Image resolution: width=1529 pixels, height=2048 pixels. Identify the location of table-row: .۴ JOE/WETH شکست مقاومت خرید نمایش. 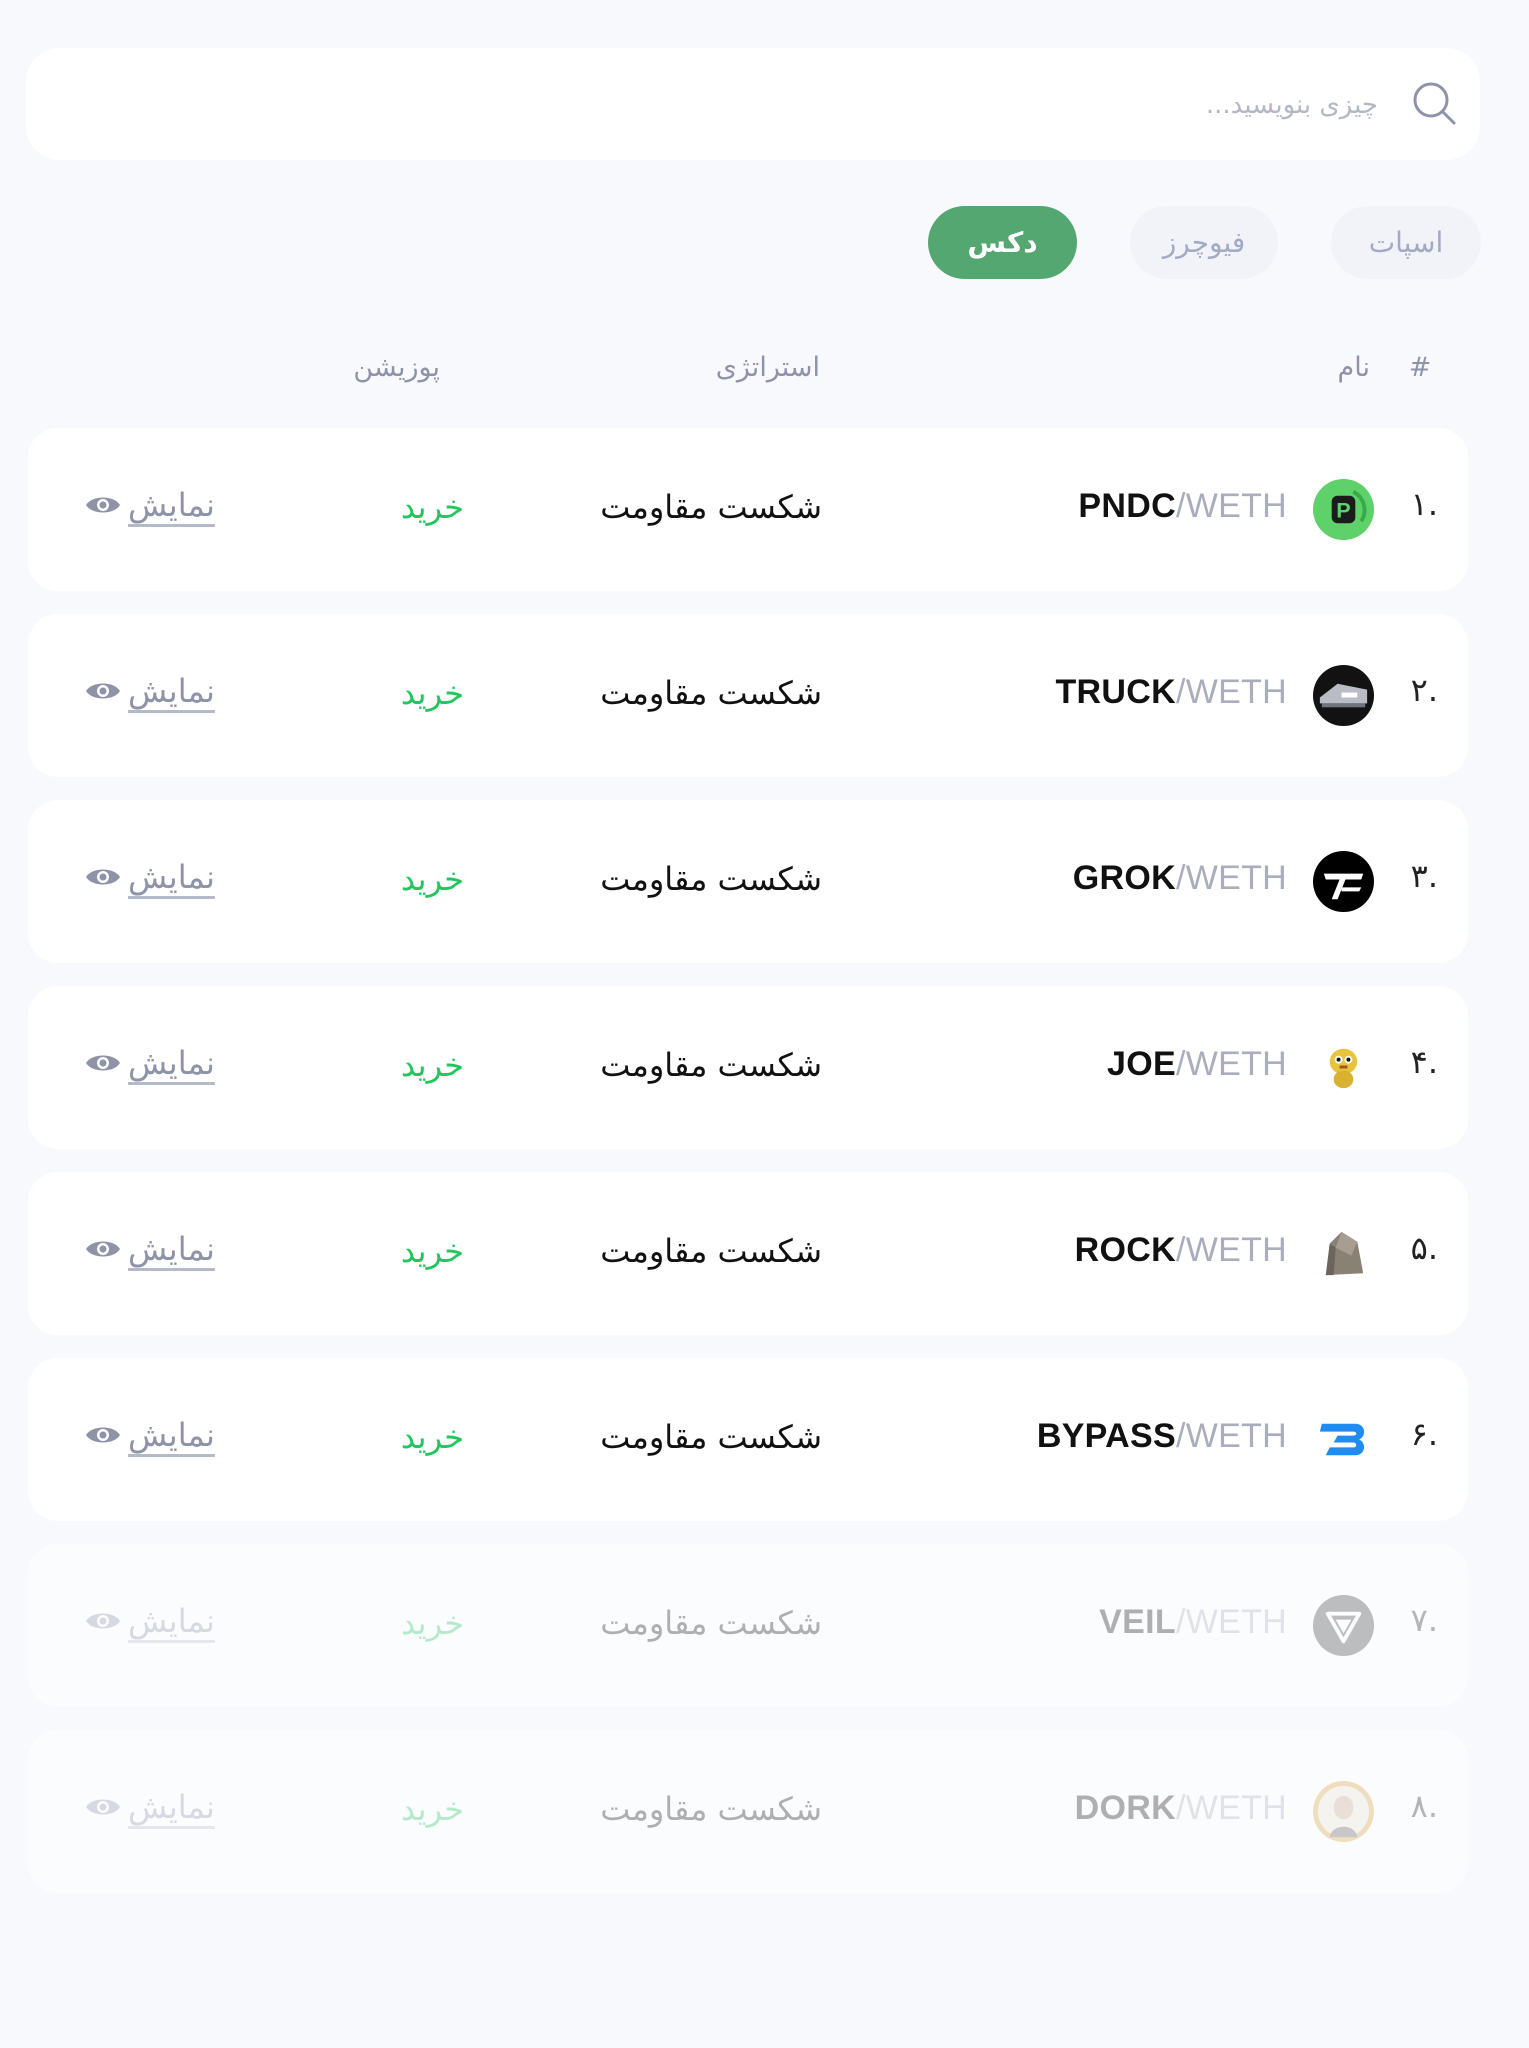
(748, 1067).